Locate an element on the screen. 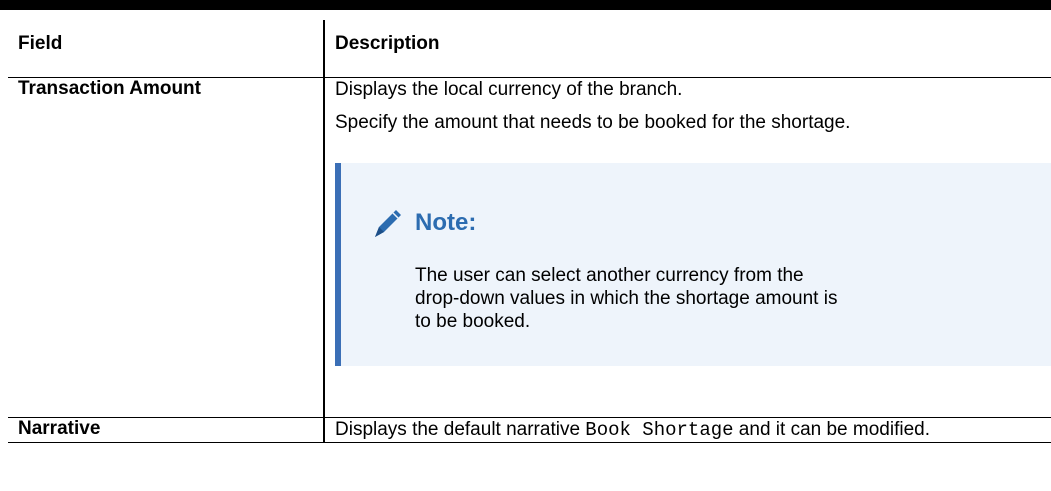 Image resolution: width=1051 pixels, height=491 pixels. table-header-row: Field Description is located at coordinates (529, 49).